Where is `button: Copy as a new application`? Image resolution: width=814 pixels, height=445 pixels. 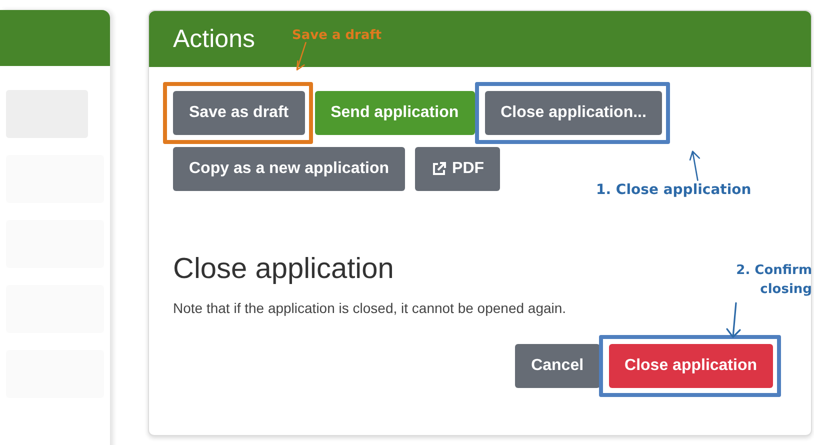
button: Copy as a new application is located at coordinates (289, 169).